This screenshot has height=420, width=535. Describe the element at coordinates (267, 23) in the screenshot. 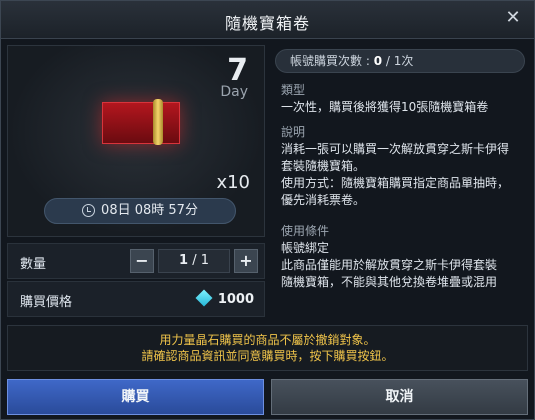

I see `dialog-title: 隨機寶箱卷` at that location.